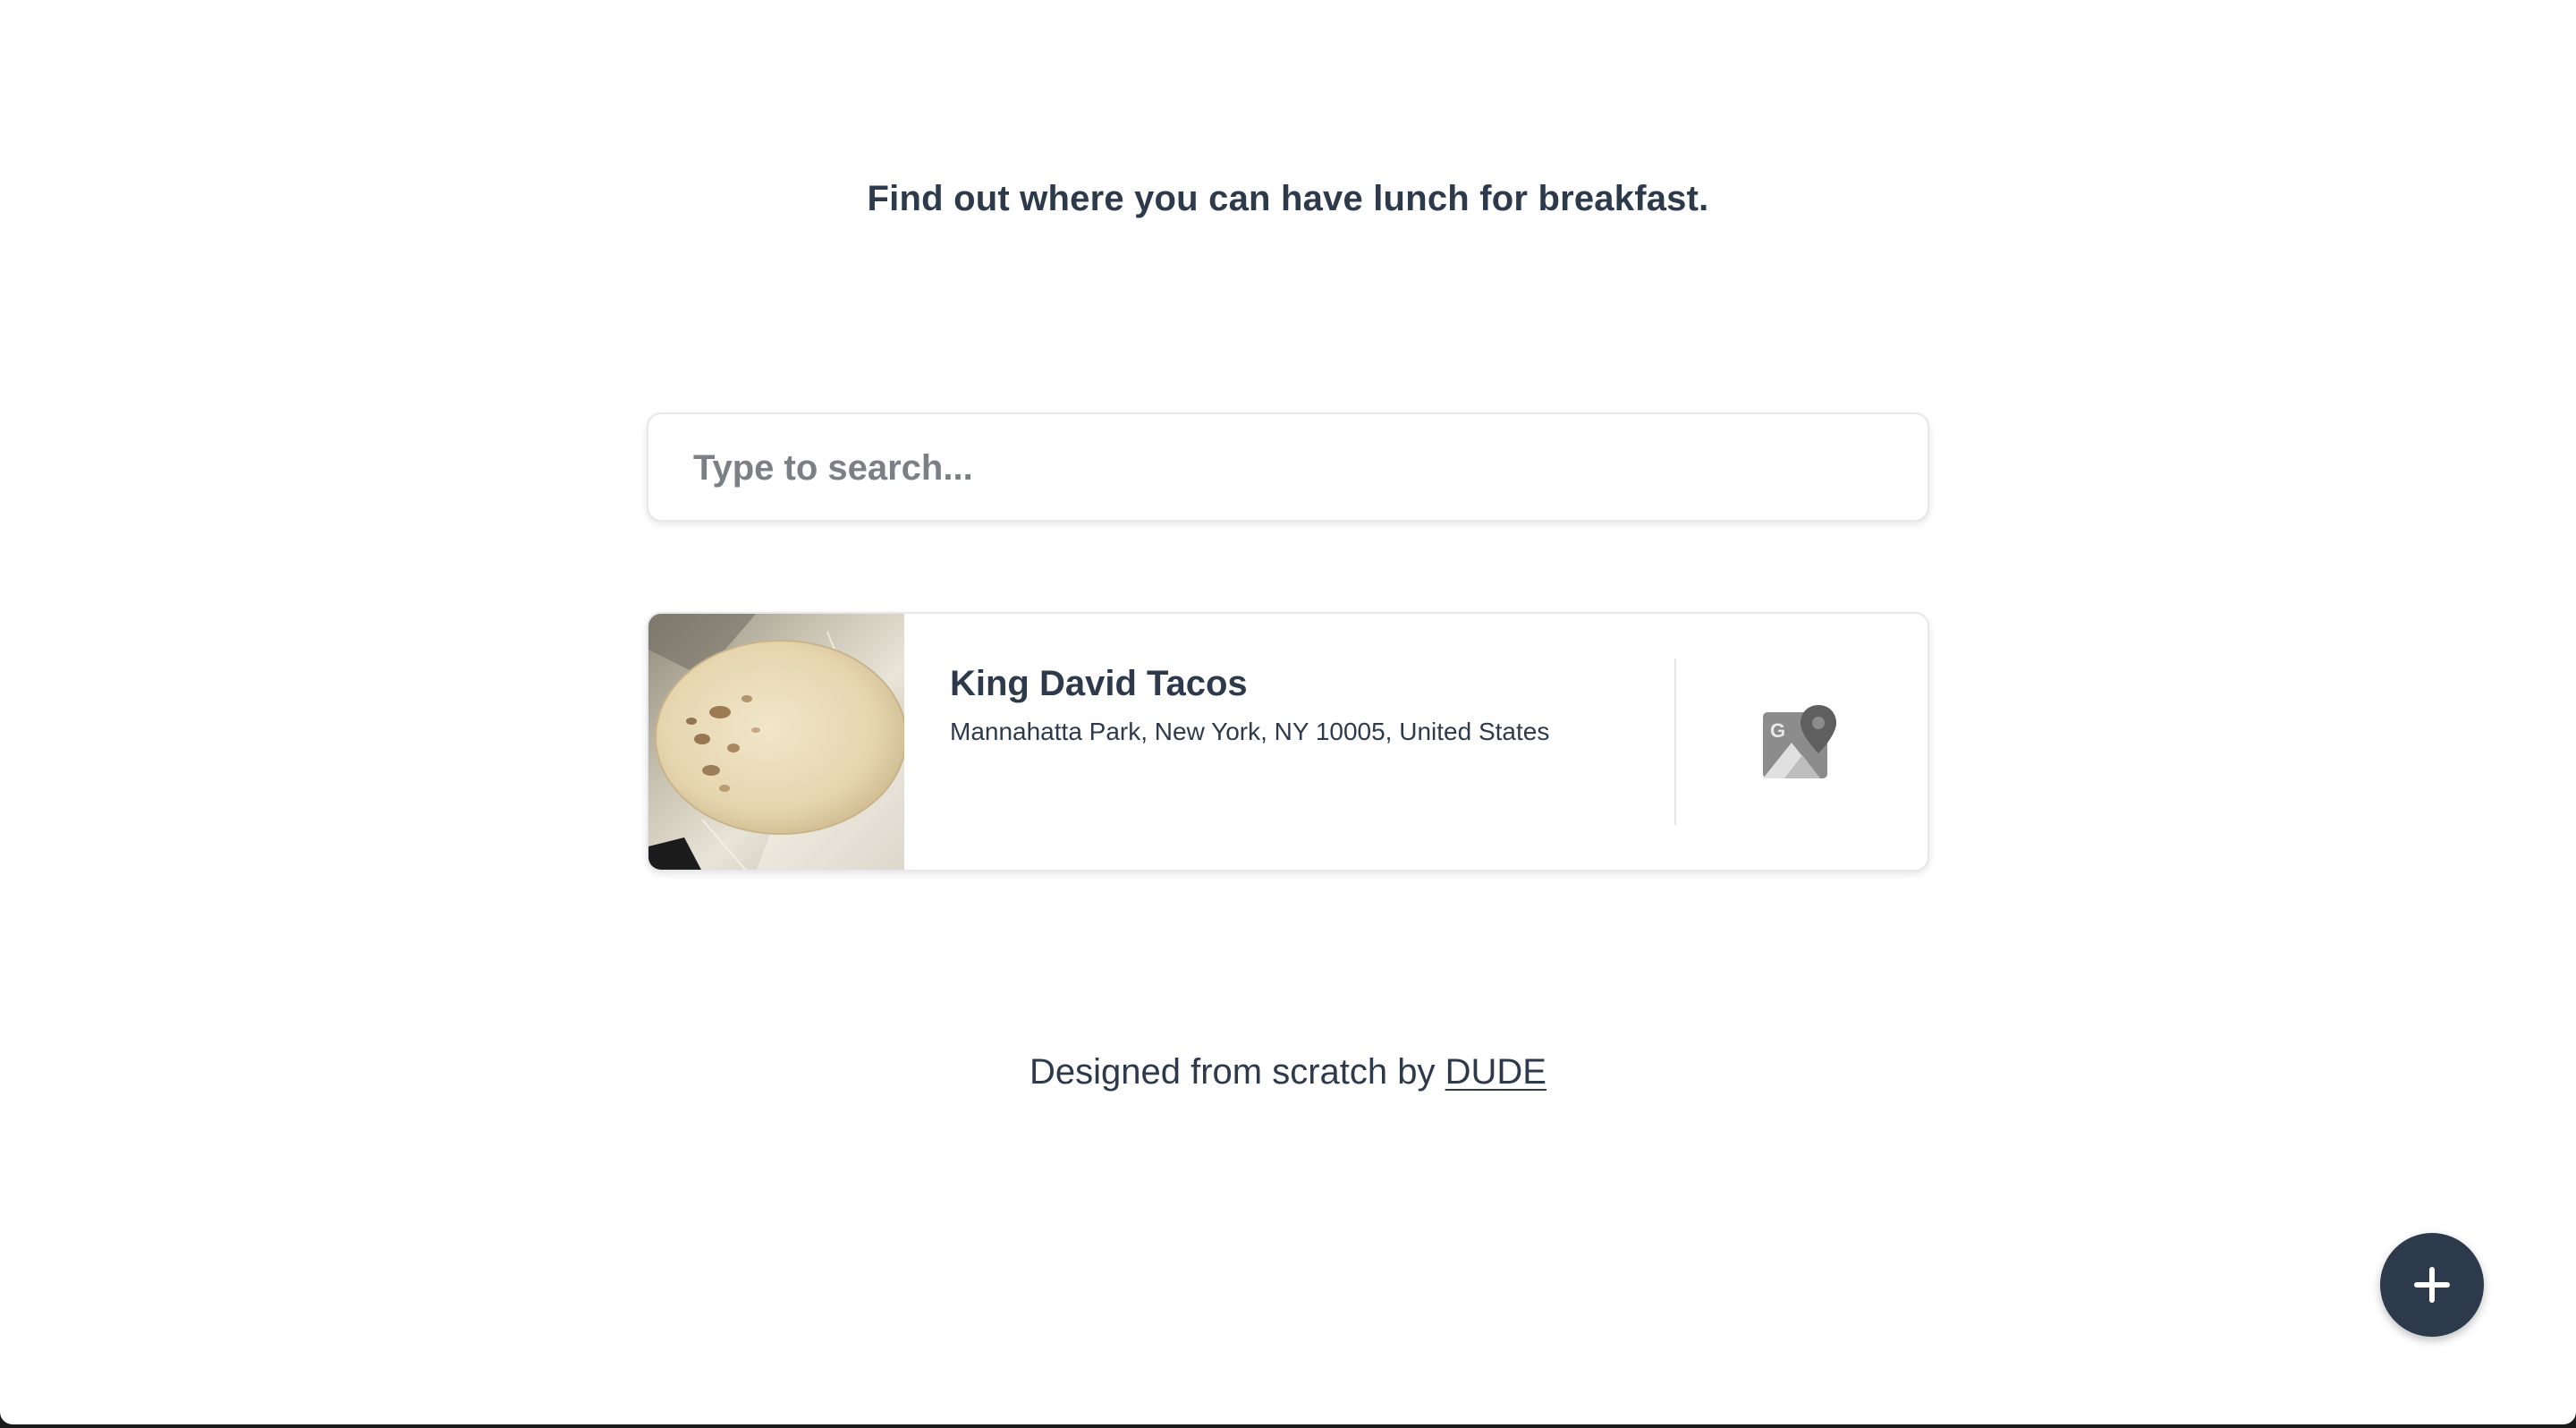 The width and height of the screenshot is (2576, 1428). I want to click on footer-credit: Designed from scratch by DUDE, so click(1288, 1072).